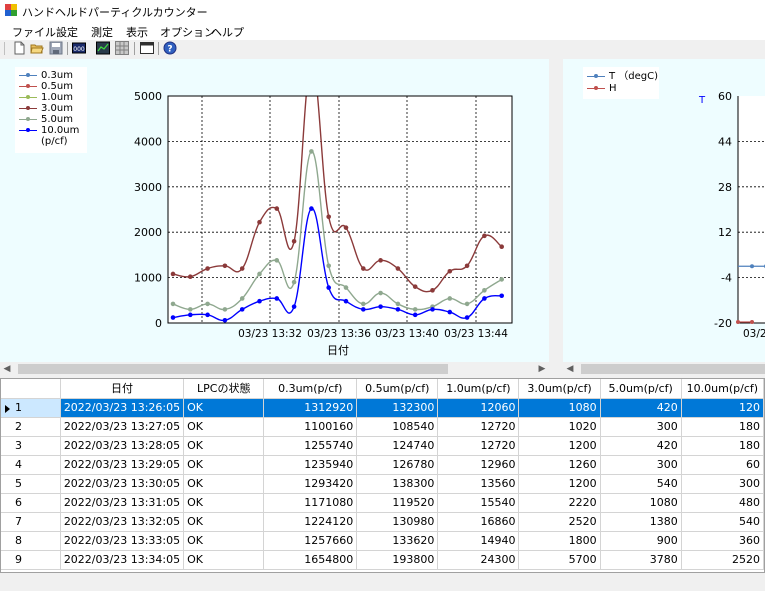 This screenshot has width=765, height=591. Describe the element at coordinates (559, 389) in the screenshot. I see `column-header: 3.0um(p/cf)` at that location.